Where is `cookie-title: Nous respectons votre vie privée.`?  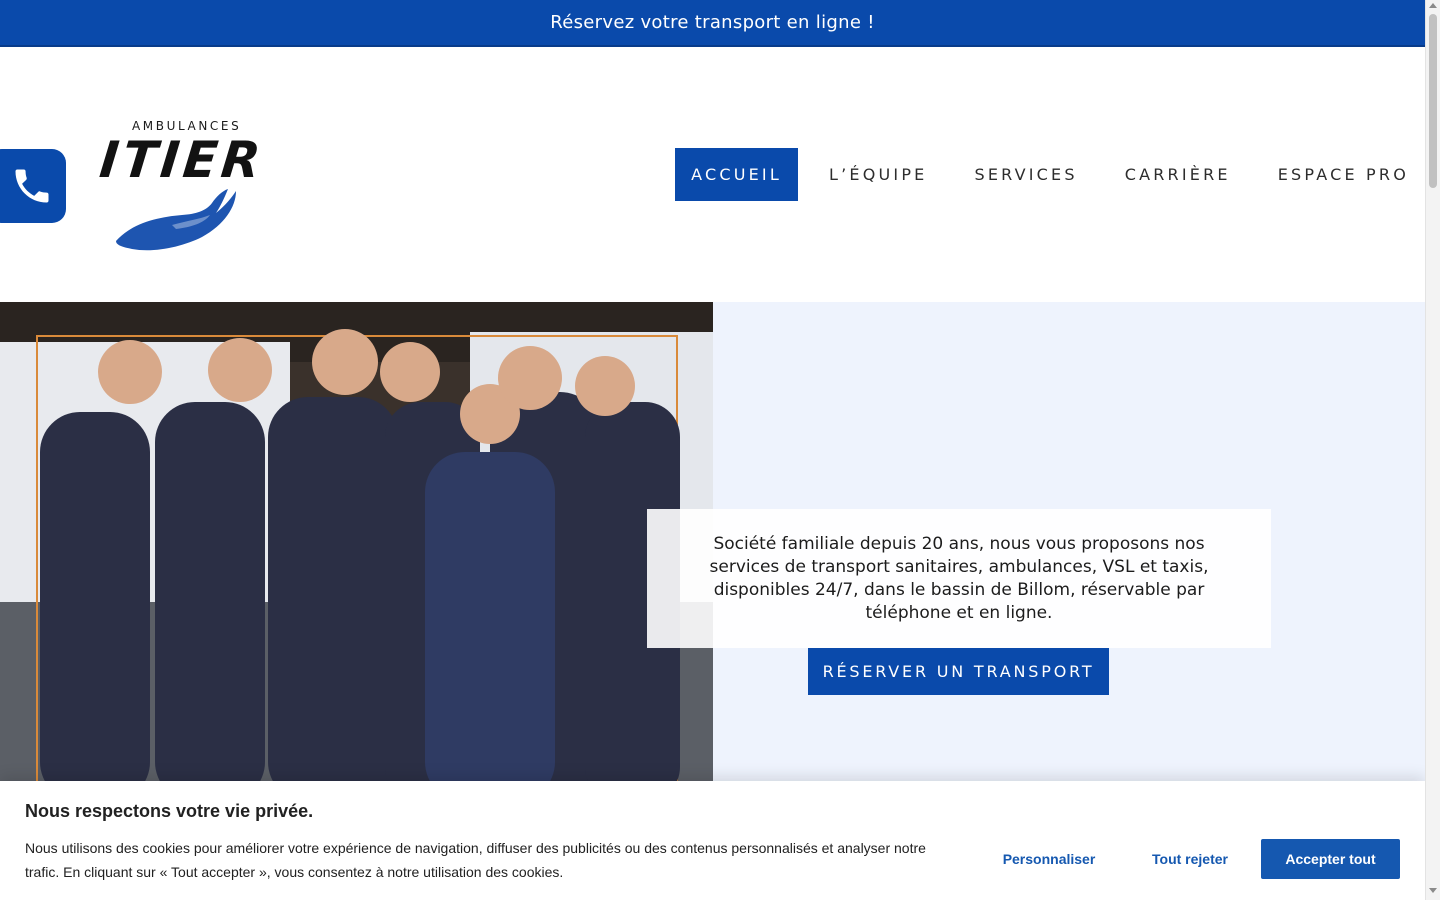
cookie-title: Nous respectons votre vie privée. is located at coordinates (169, 811).